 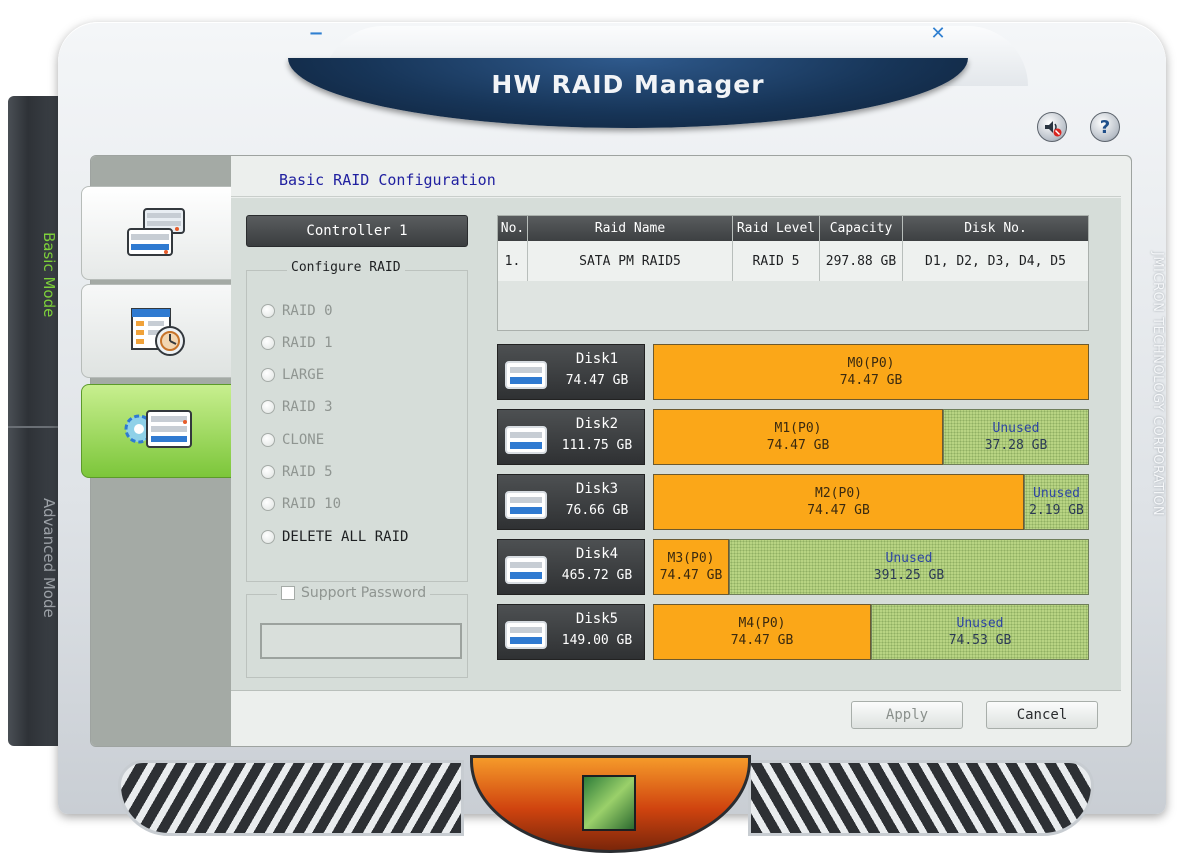 I want to click on unused-segment: Unused 37.28 GB, so click(x=1016, y=437).